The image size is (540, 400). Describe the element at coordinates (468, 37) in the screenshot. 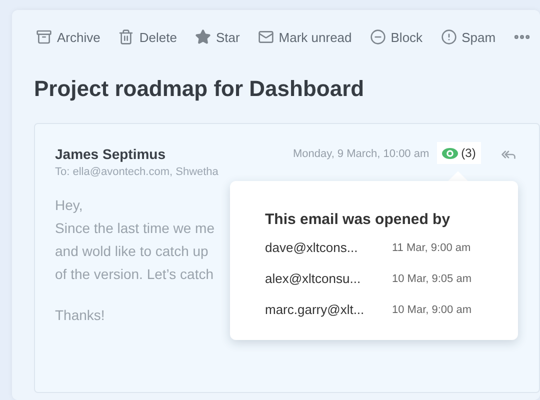

I see `toolbar-button: Spam` at that location.